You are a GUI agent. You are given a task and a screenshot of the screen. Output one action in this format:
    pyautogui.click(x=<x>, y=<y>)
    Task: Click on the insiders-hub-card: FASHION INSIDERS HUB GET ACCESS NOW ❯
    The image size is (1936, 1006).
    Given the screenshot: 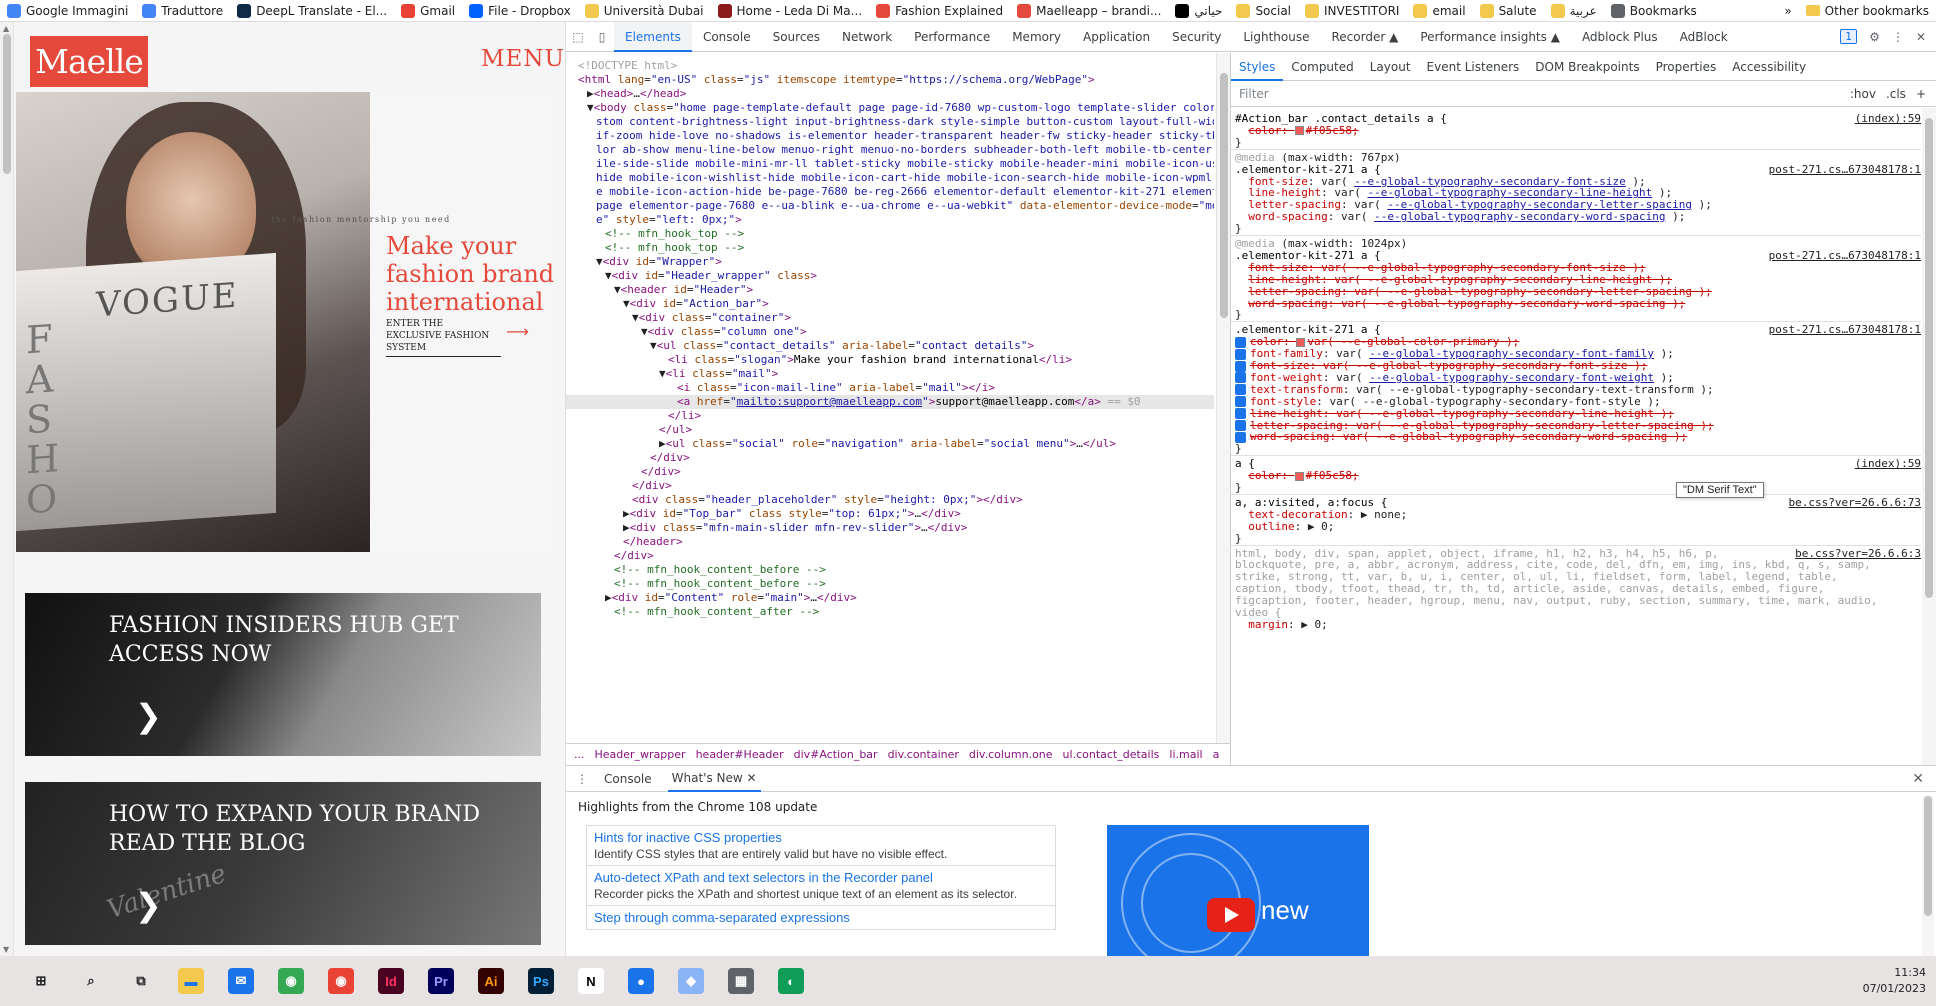 What is the action you would take?
    pyautogui.click(x=283, y=674)
    